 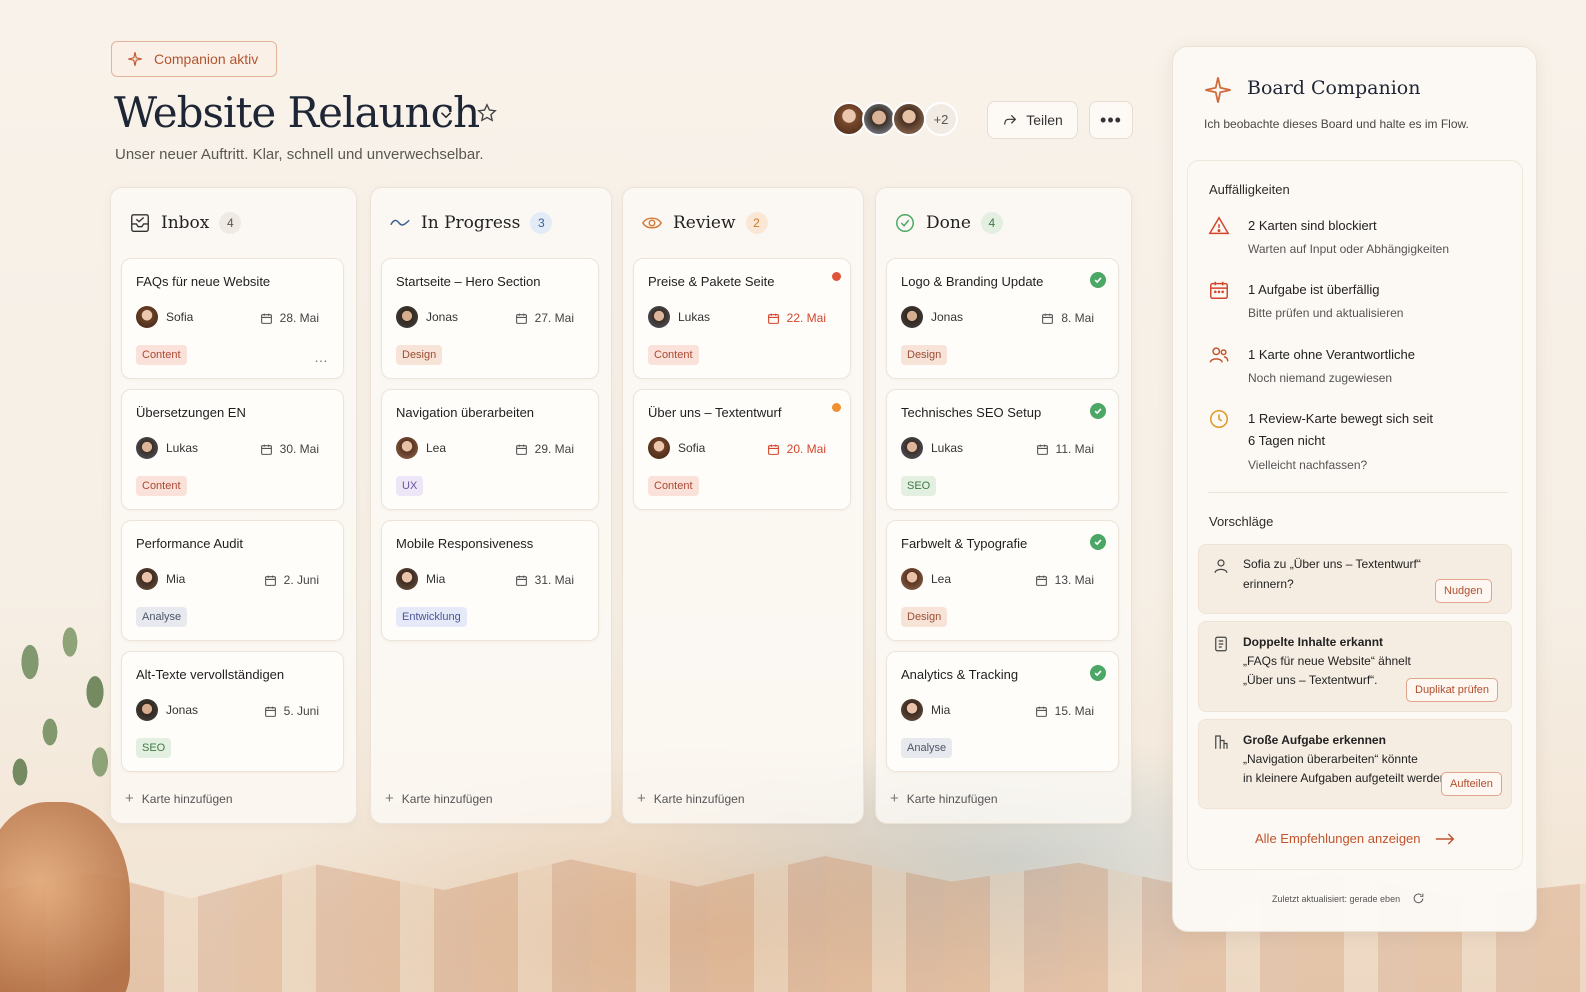 I want to click on issue-title: 1 Karte ohne Verantwortliche, so click(x=1331, y=354).